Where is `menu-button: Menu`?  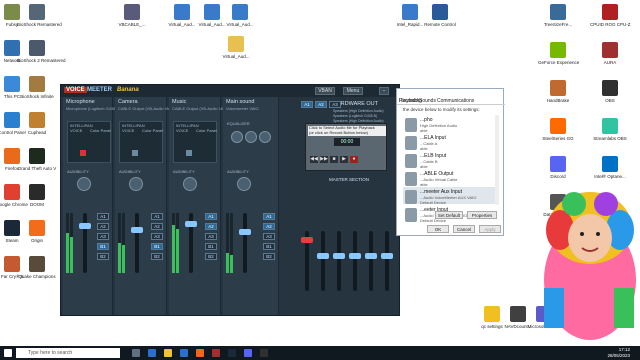
menu-button: Menu is located at coordinates (353, 91).